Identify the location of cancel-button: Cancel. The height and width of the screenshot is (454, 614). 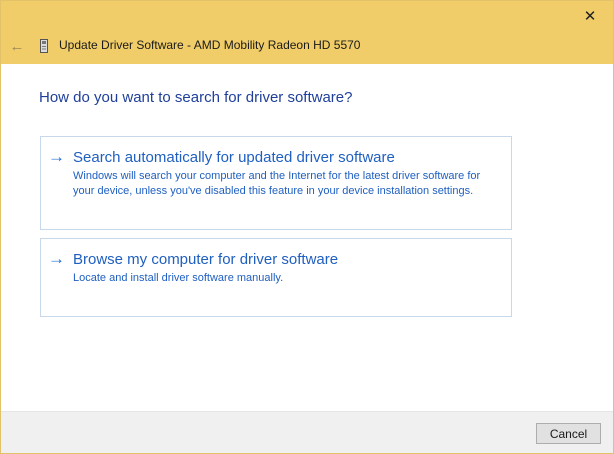
(568, 433).